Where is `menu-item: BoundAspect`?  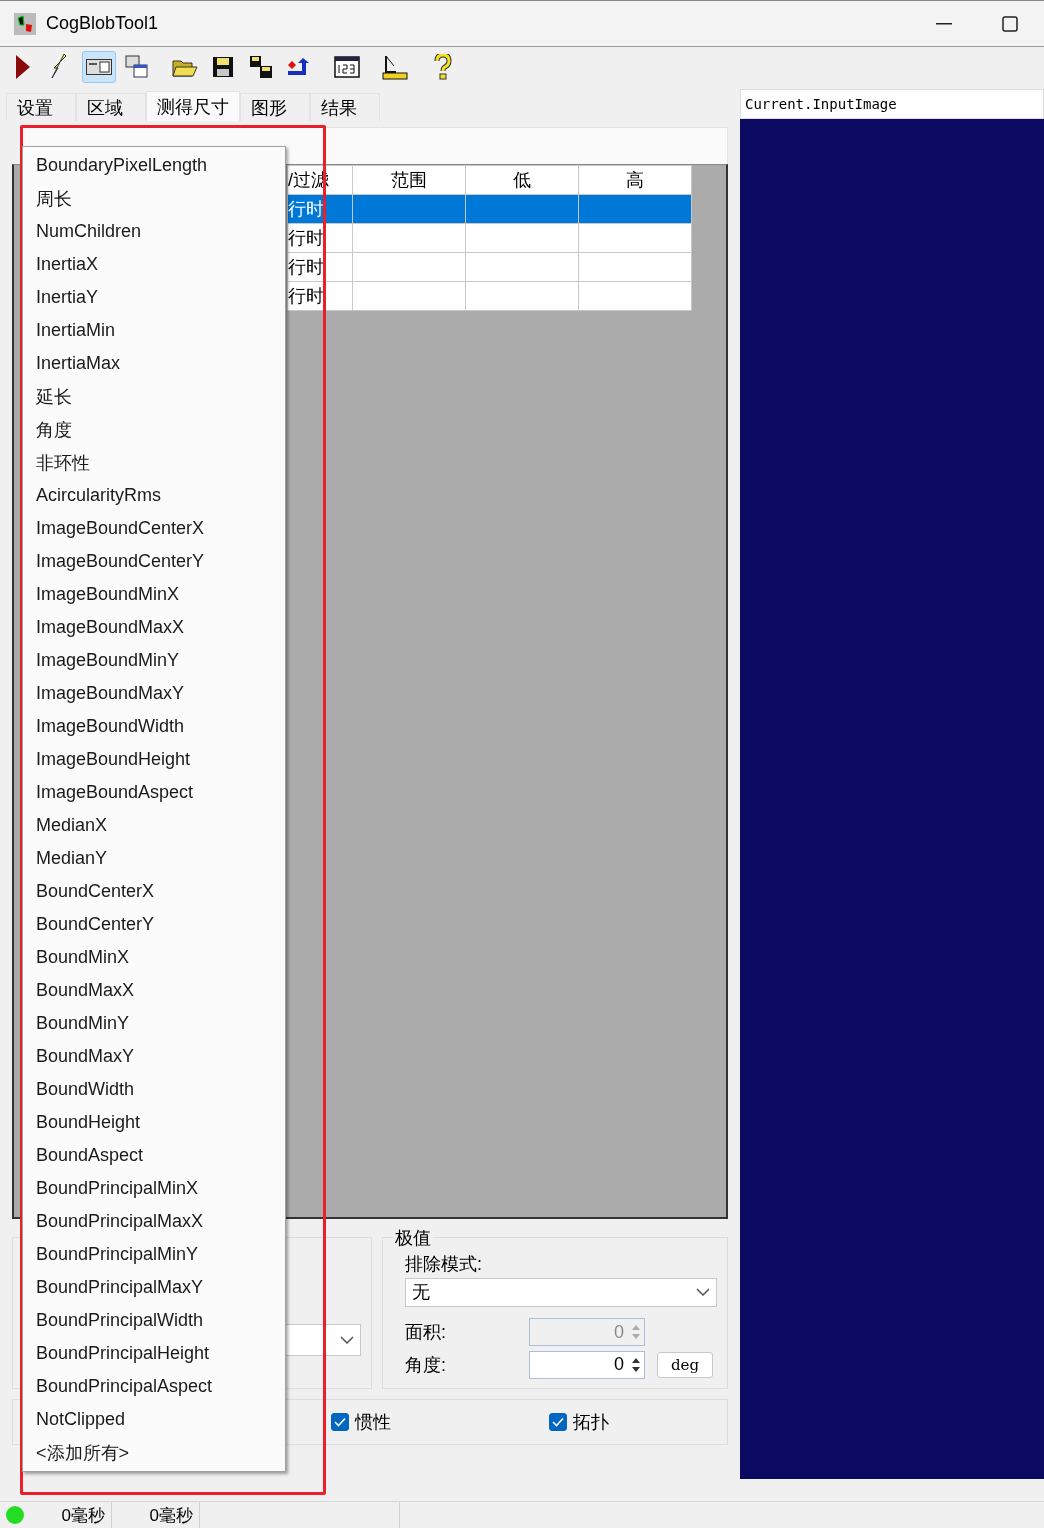
menu-item: BoundAspect is located at coordinates (154, 1155).